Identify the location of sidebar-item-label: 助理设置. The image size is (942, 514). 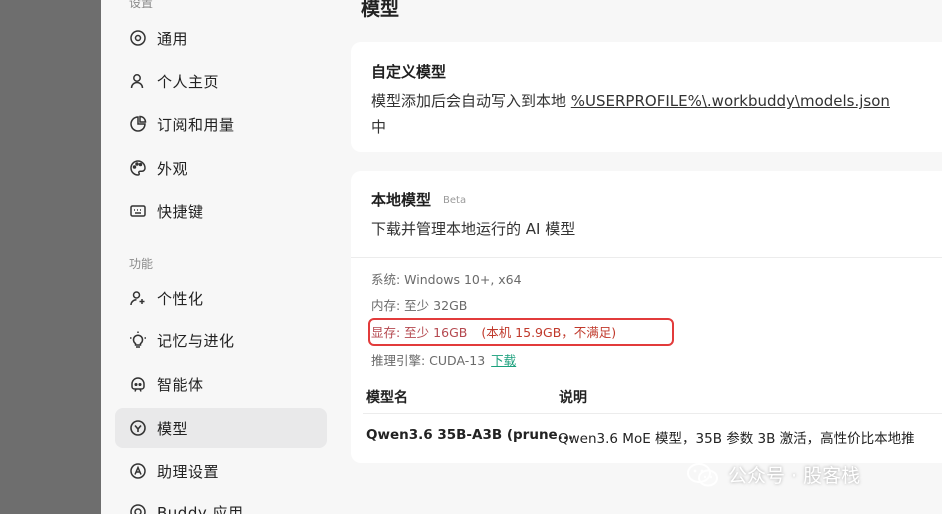
(188, 471).